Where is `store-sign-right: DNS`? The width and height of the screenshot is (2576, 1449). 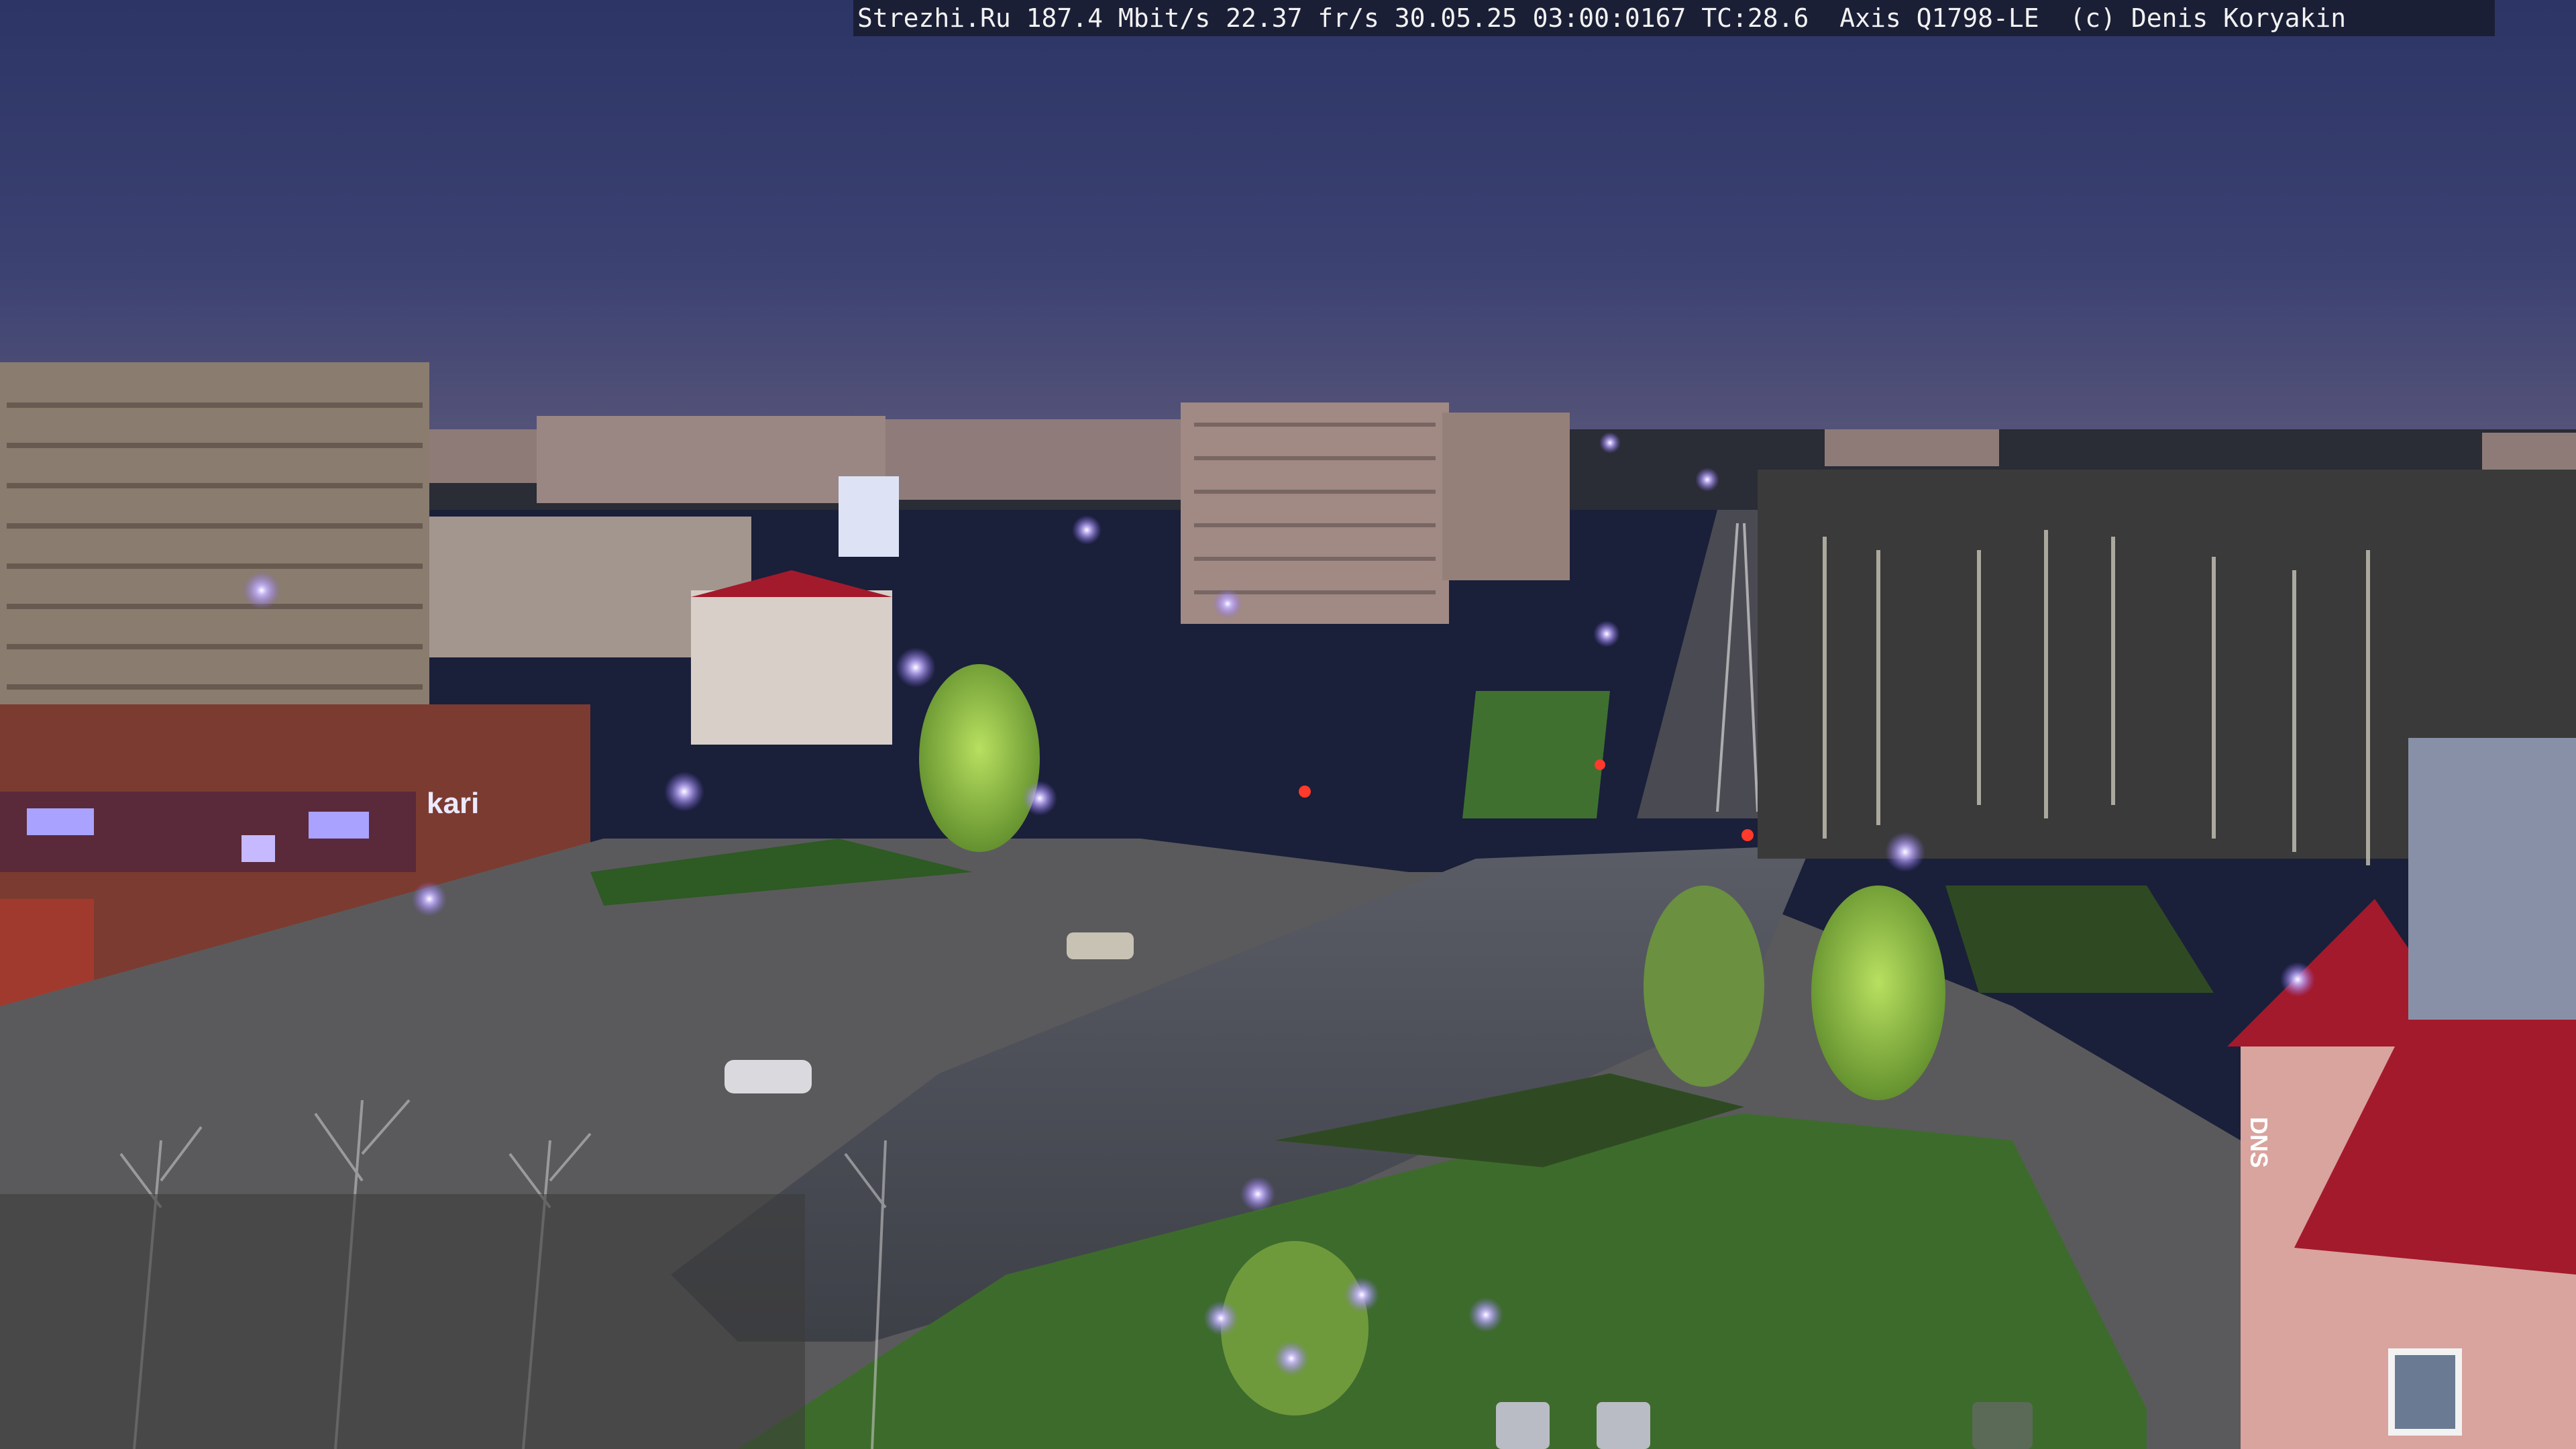 store-sign-right: DNS is located at coordinates (2259, 1142).